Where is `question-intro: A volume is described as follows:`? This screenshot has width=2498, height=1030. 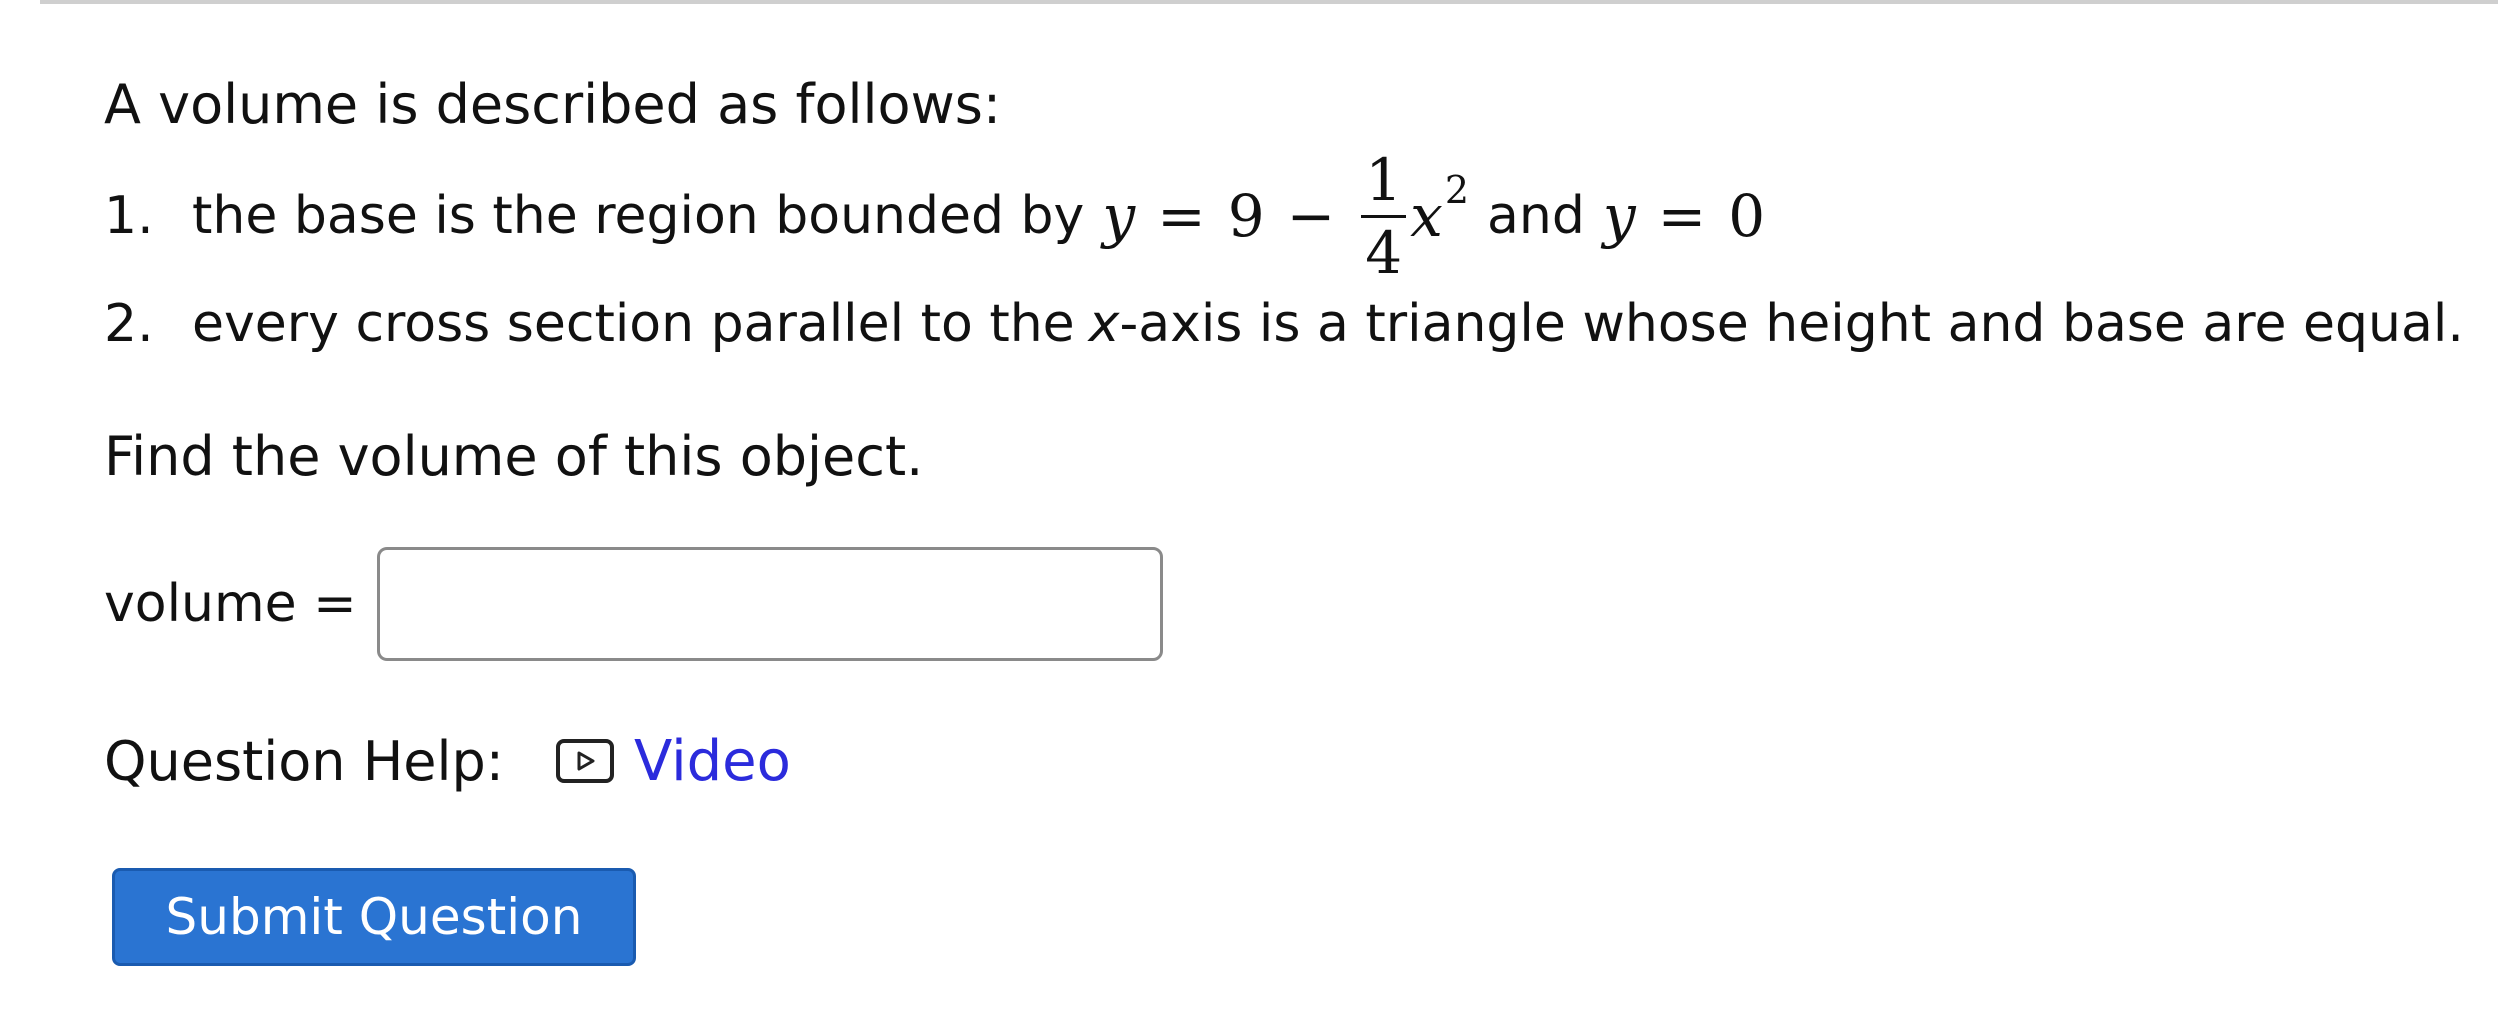 question-intro: A volume is described as follows: is located at coordinates (553, 104).